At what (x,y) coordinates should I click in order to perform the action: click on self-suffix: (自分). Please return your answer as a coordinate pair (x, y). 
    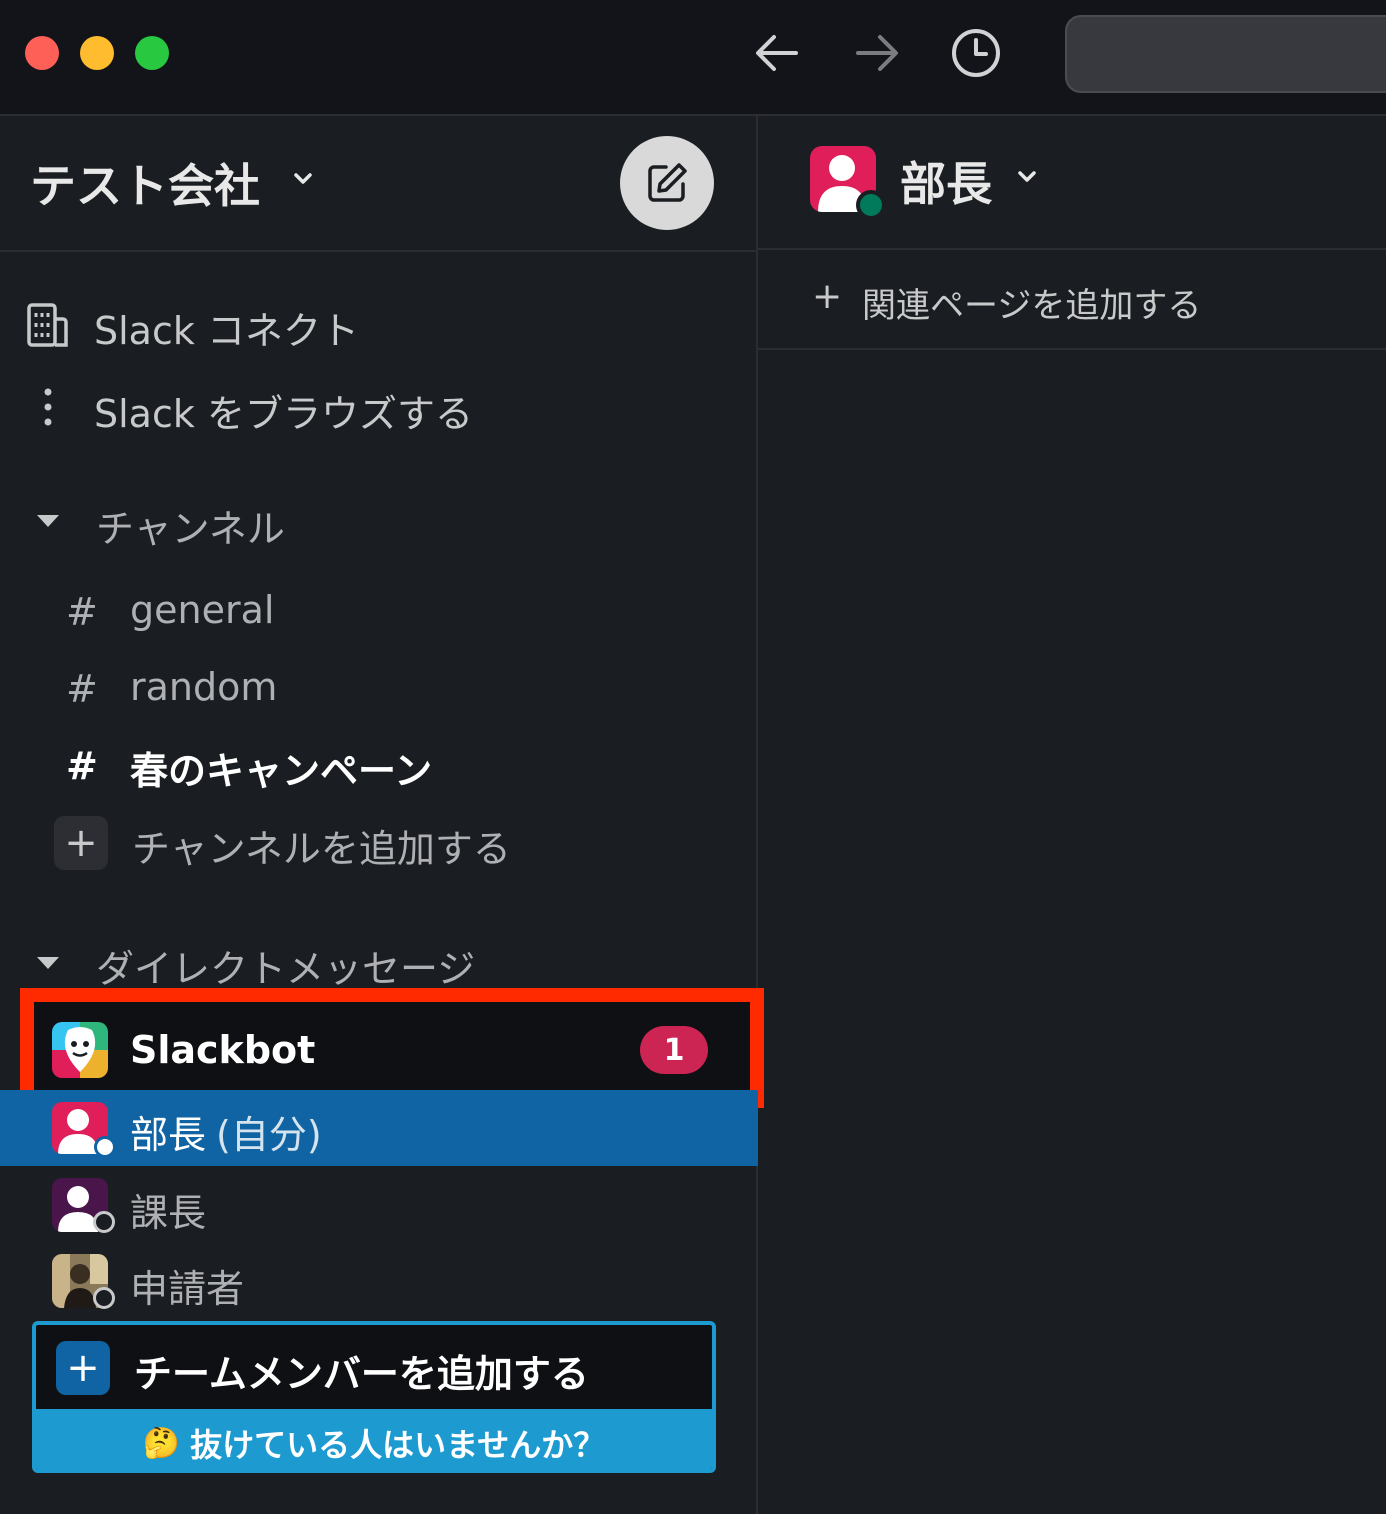
    Looking at the image, I should click on (269, 1135).